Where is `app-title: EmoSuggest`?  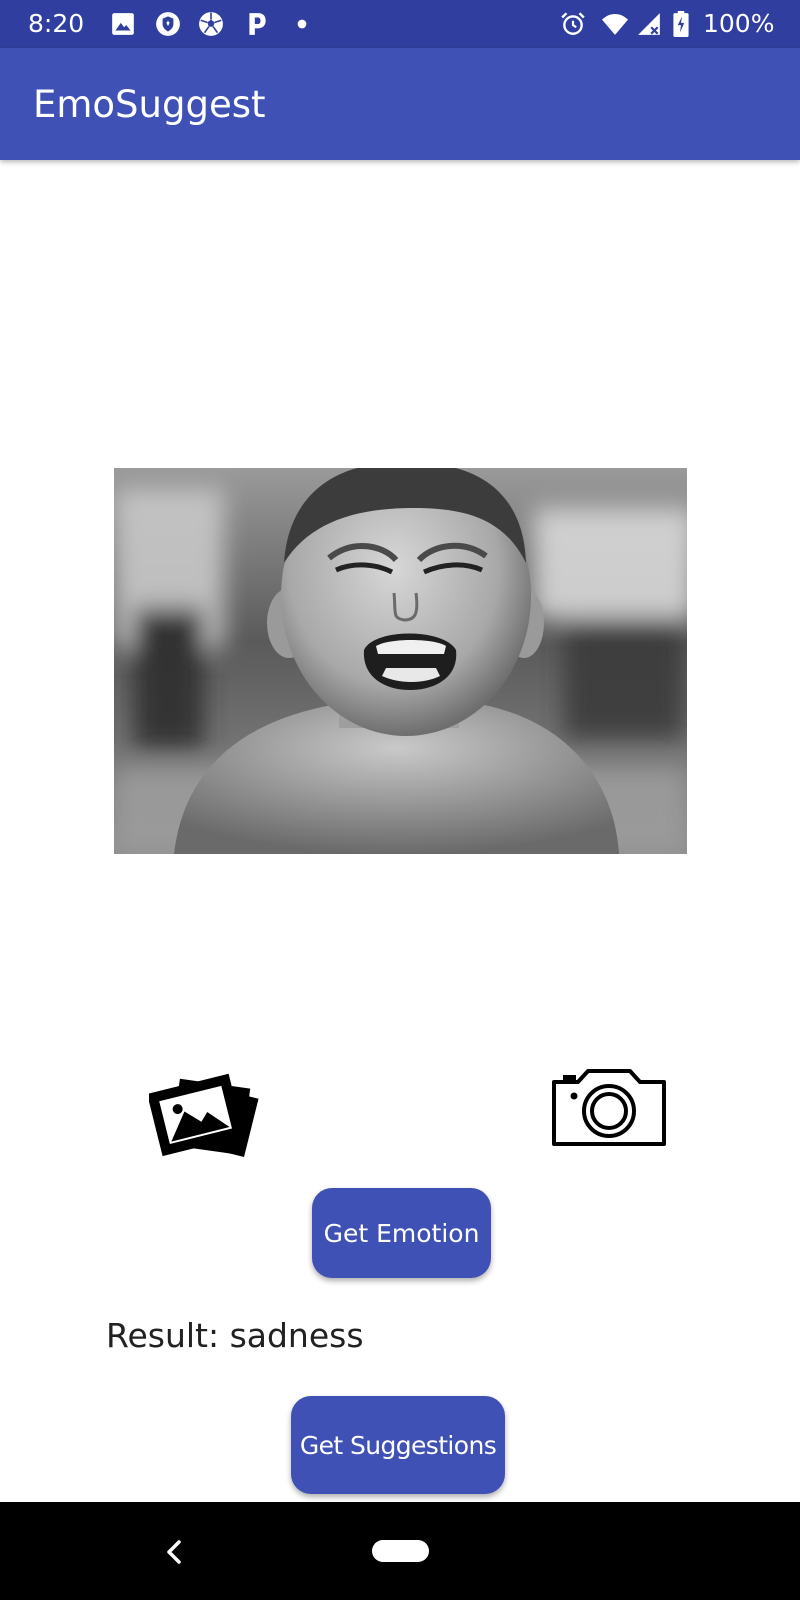 app-title: EmoSuggest is located at coordinates (149, 104).